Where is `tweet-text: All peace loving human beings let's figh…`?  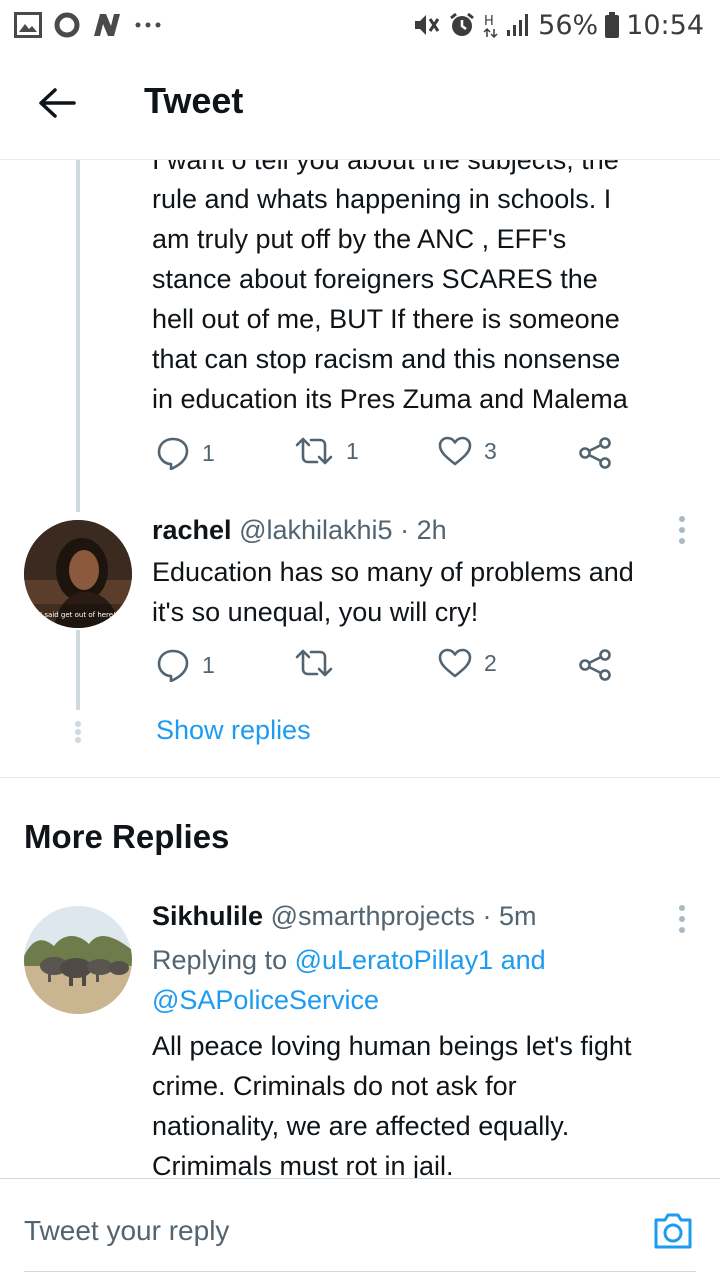
tweet-text: All peace loving human beings let's figh… is located at coordinates (427, 1102).